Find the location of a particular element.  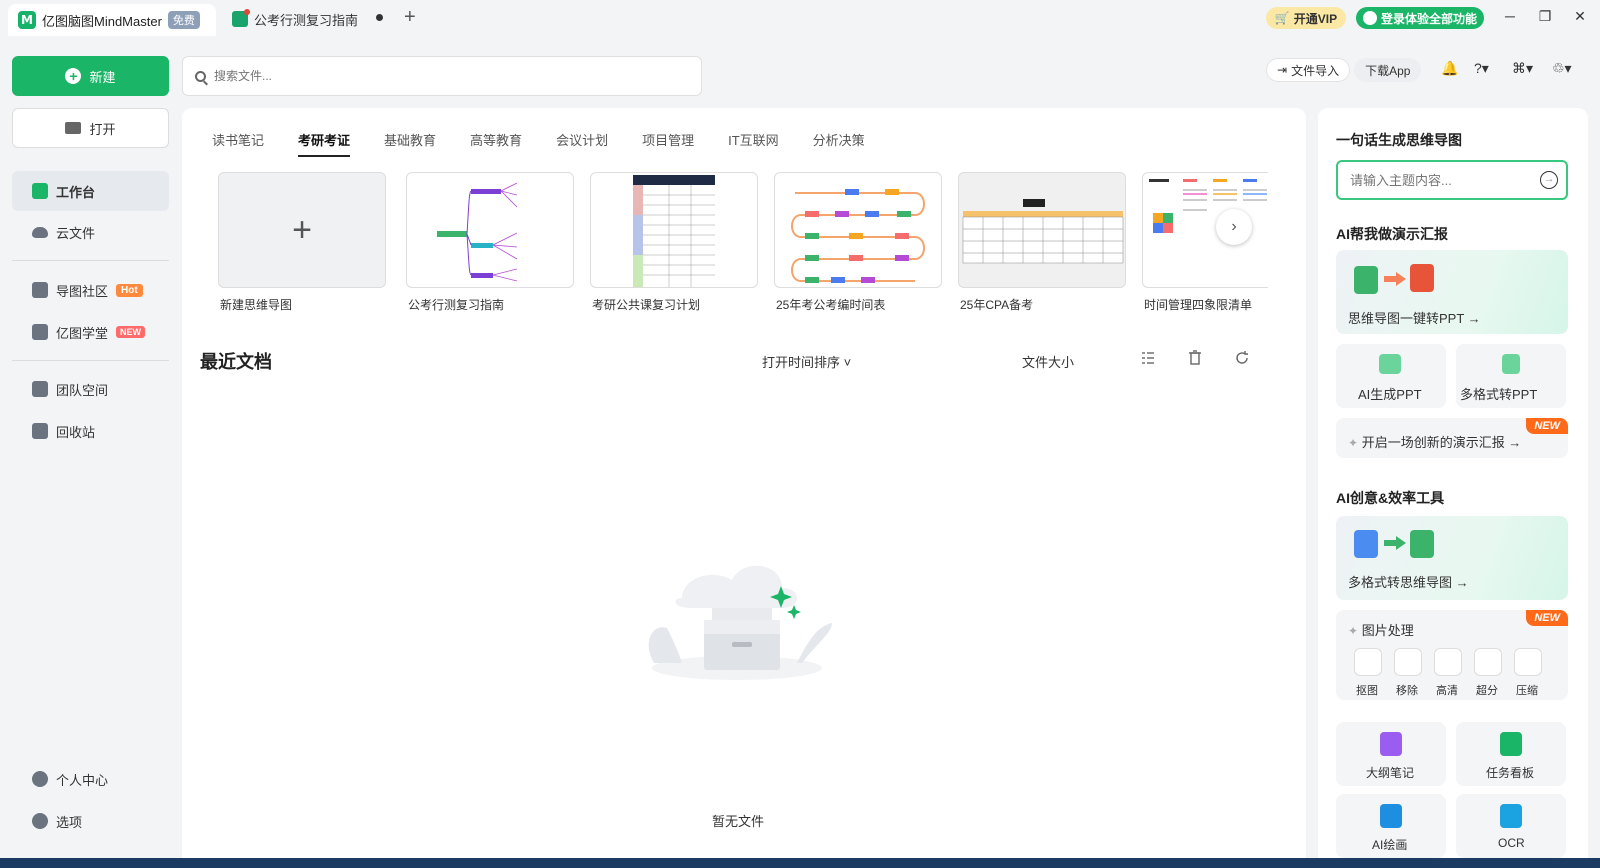

help-icon: ?▾ is located at coordinates (1481, 68).